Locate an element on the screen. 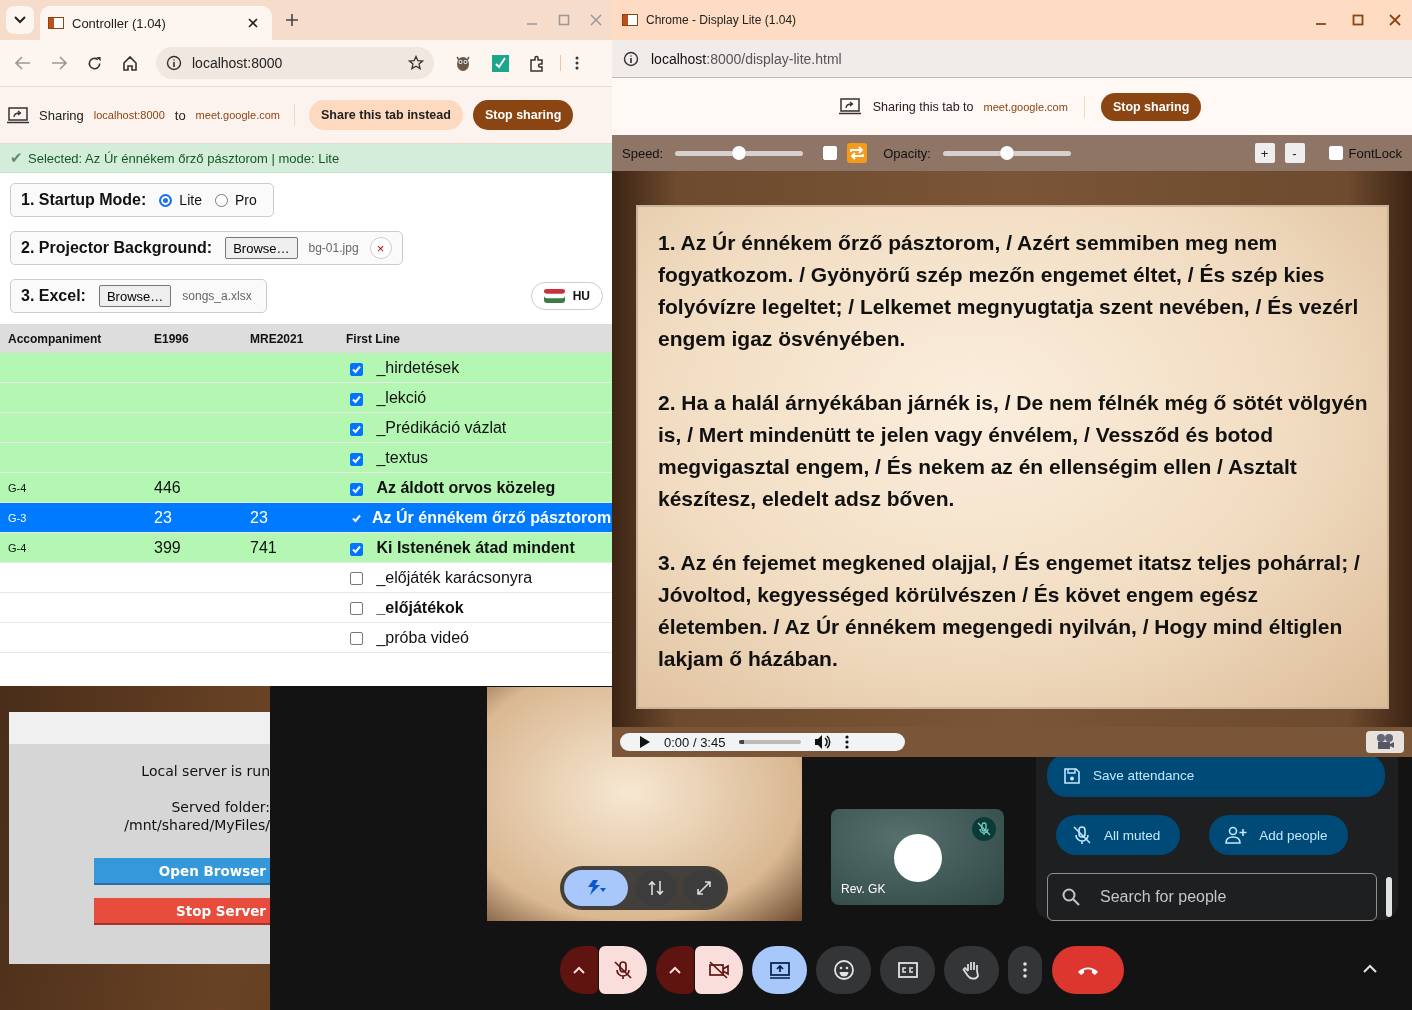  presentation-options-button is located at coordinates (596, 888).